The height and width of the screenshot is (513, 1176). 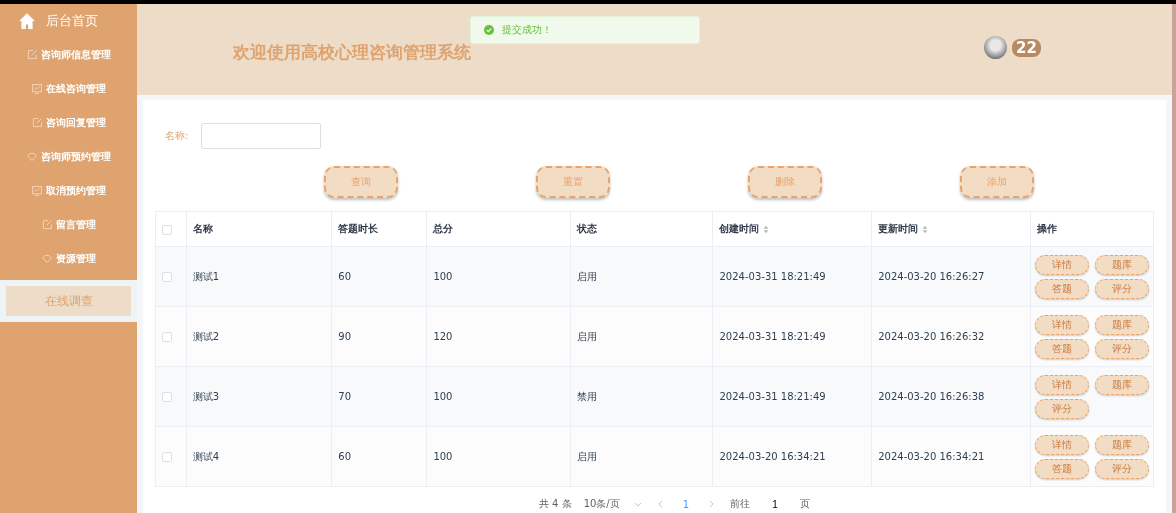 What do you see at coordinates (785, 182) in the screenshot?
I see `action-button: 删除` at bounding box center [785, 182].